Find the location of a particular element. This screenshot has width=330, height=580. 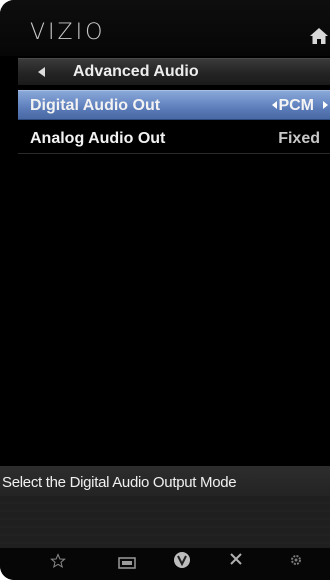

vizio-logo: VIZIO is located at coordinates (68, 32).